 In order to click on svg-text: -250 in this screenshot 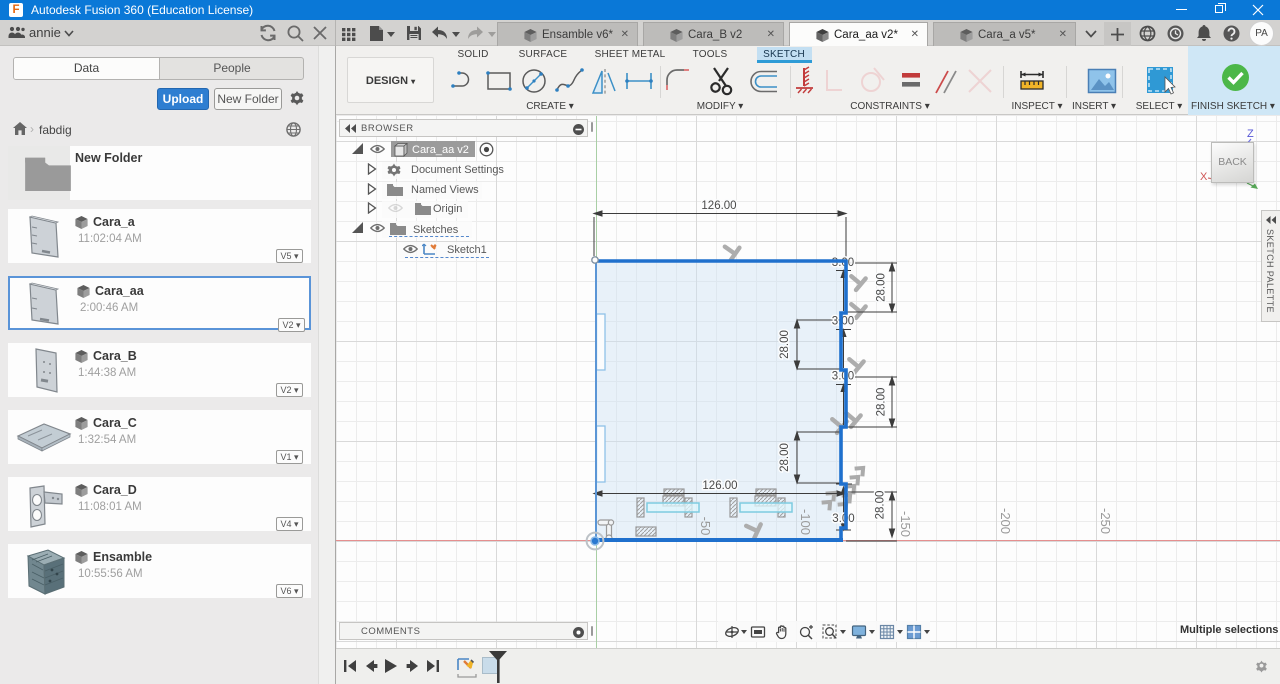, I will do `click(1105, 521)`.